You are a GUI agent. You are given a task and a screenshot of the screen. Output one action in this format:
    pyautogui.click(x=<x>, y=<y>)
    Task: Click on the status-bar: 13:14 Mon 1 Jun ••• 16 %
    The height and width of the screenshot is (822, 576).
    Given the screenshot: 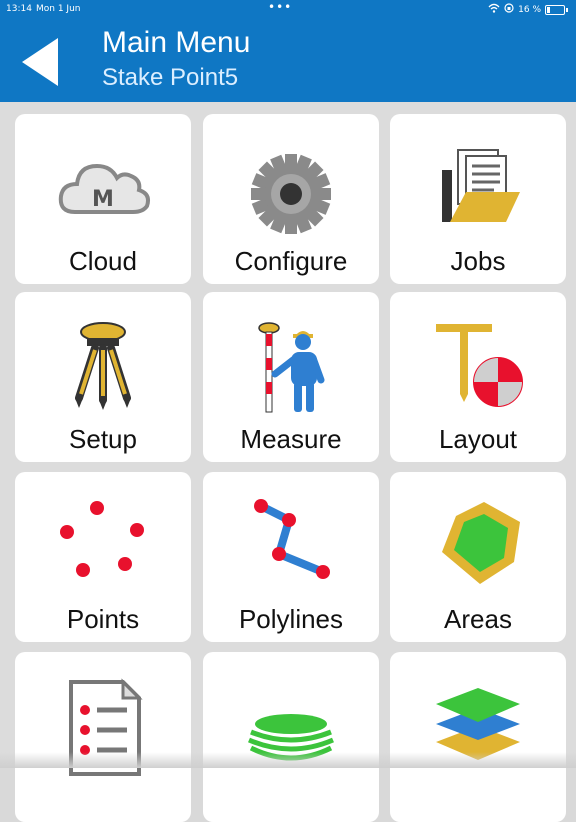 What is the action you would take?
    pyautogui.click(x=288, y=9)
    